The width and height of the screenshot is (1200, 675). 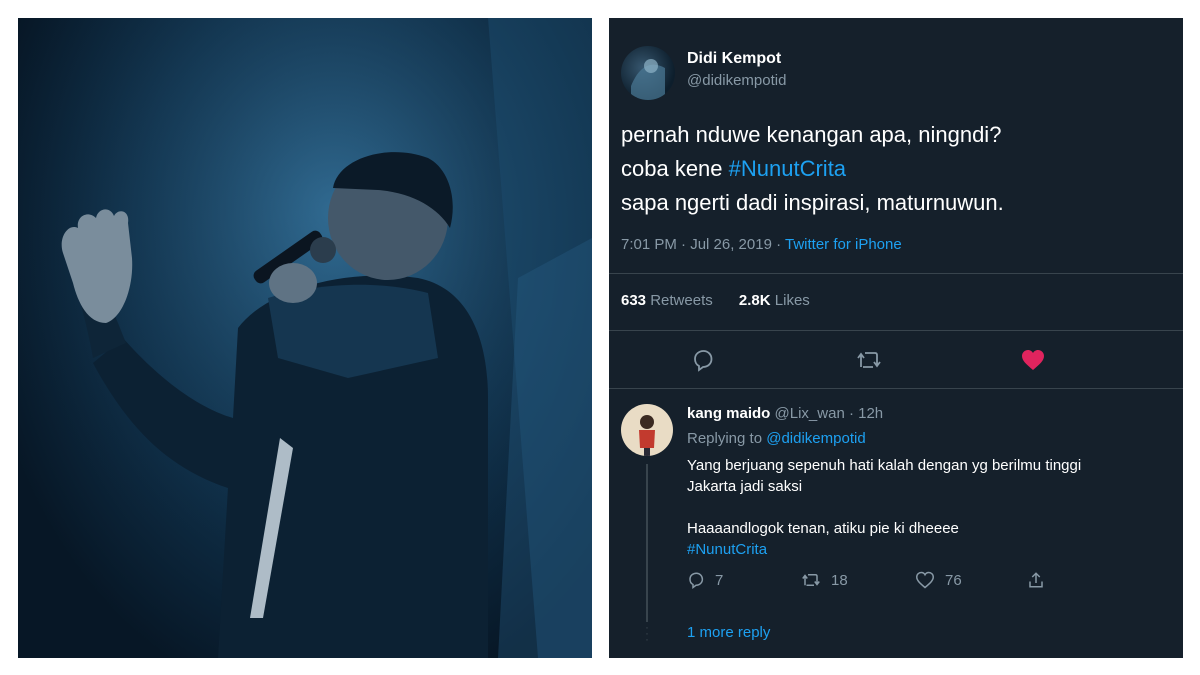 I want to click on tweet-source: Twitter for iPhone, so click(x=843, y=244).